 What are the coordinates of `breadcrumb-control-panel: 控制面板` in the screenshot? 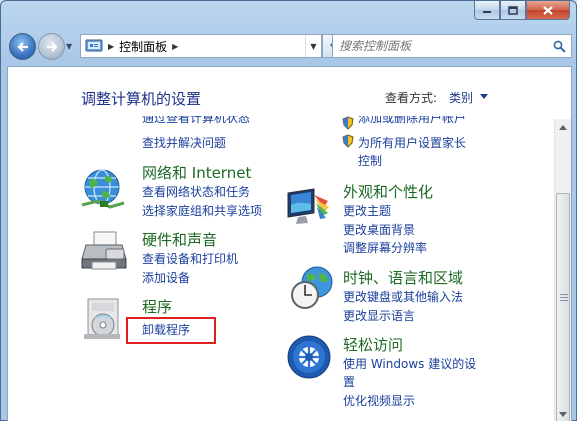 It's located at (143, 46).